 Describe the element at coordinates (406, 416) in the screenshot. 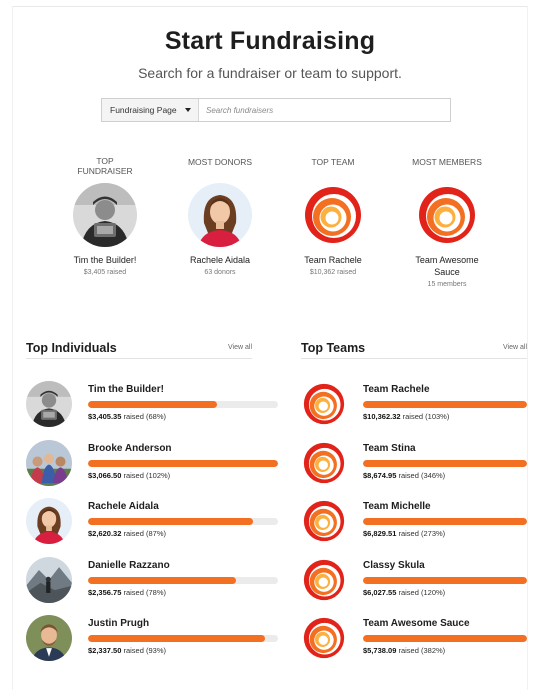

I see `raised-text: $10,362.32 raised (103%)` at that location.